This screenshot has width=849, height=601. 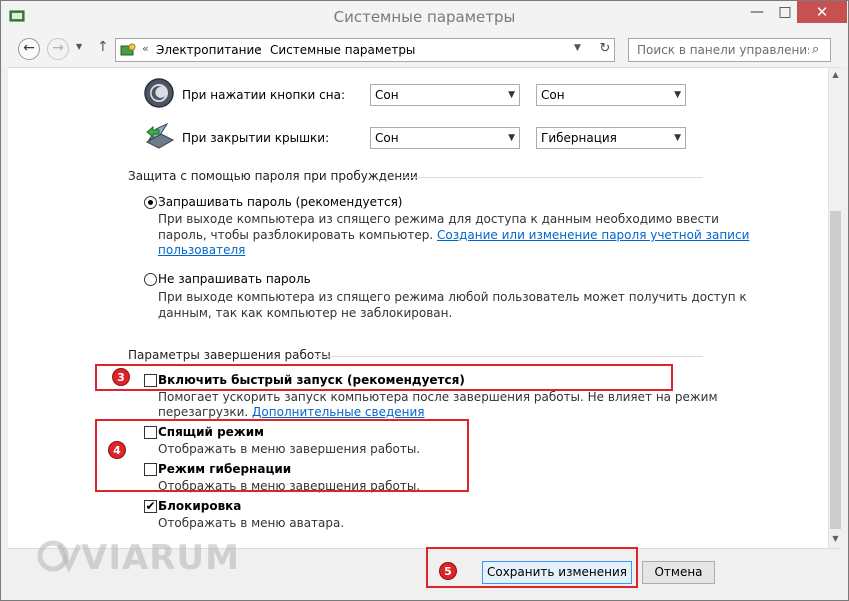 What do you see at coordinates (815, 49) in the screenshot?
I see `search-icon: ⌕` at bounding box center [815, 49].